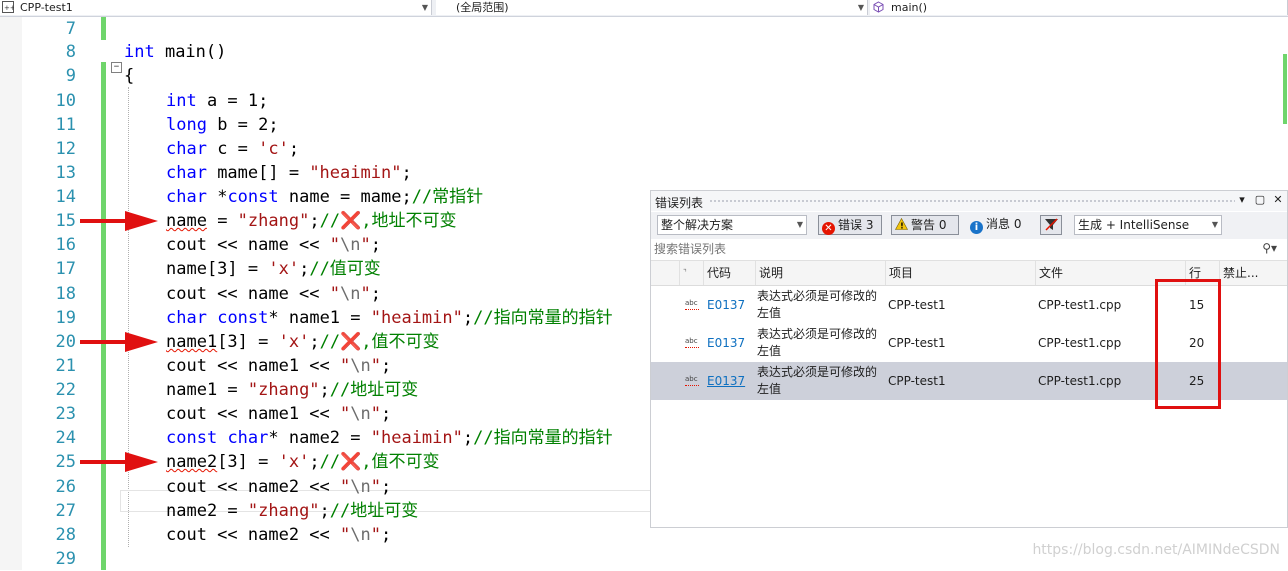 Image resolution: width=1288 pixels, height=571 pixels. What do you see at coordinates (303, 342) in the screenshot?
I see `code-line: name1[3] = 'x';//❌,值不可变` at bounding box center [303, 342].